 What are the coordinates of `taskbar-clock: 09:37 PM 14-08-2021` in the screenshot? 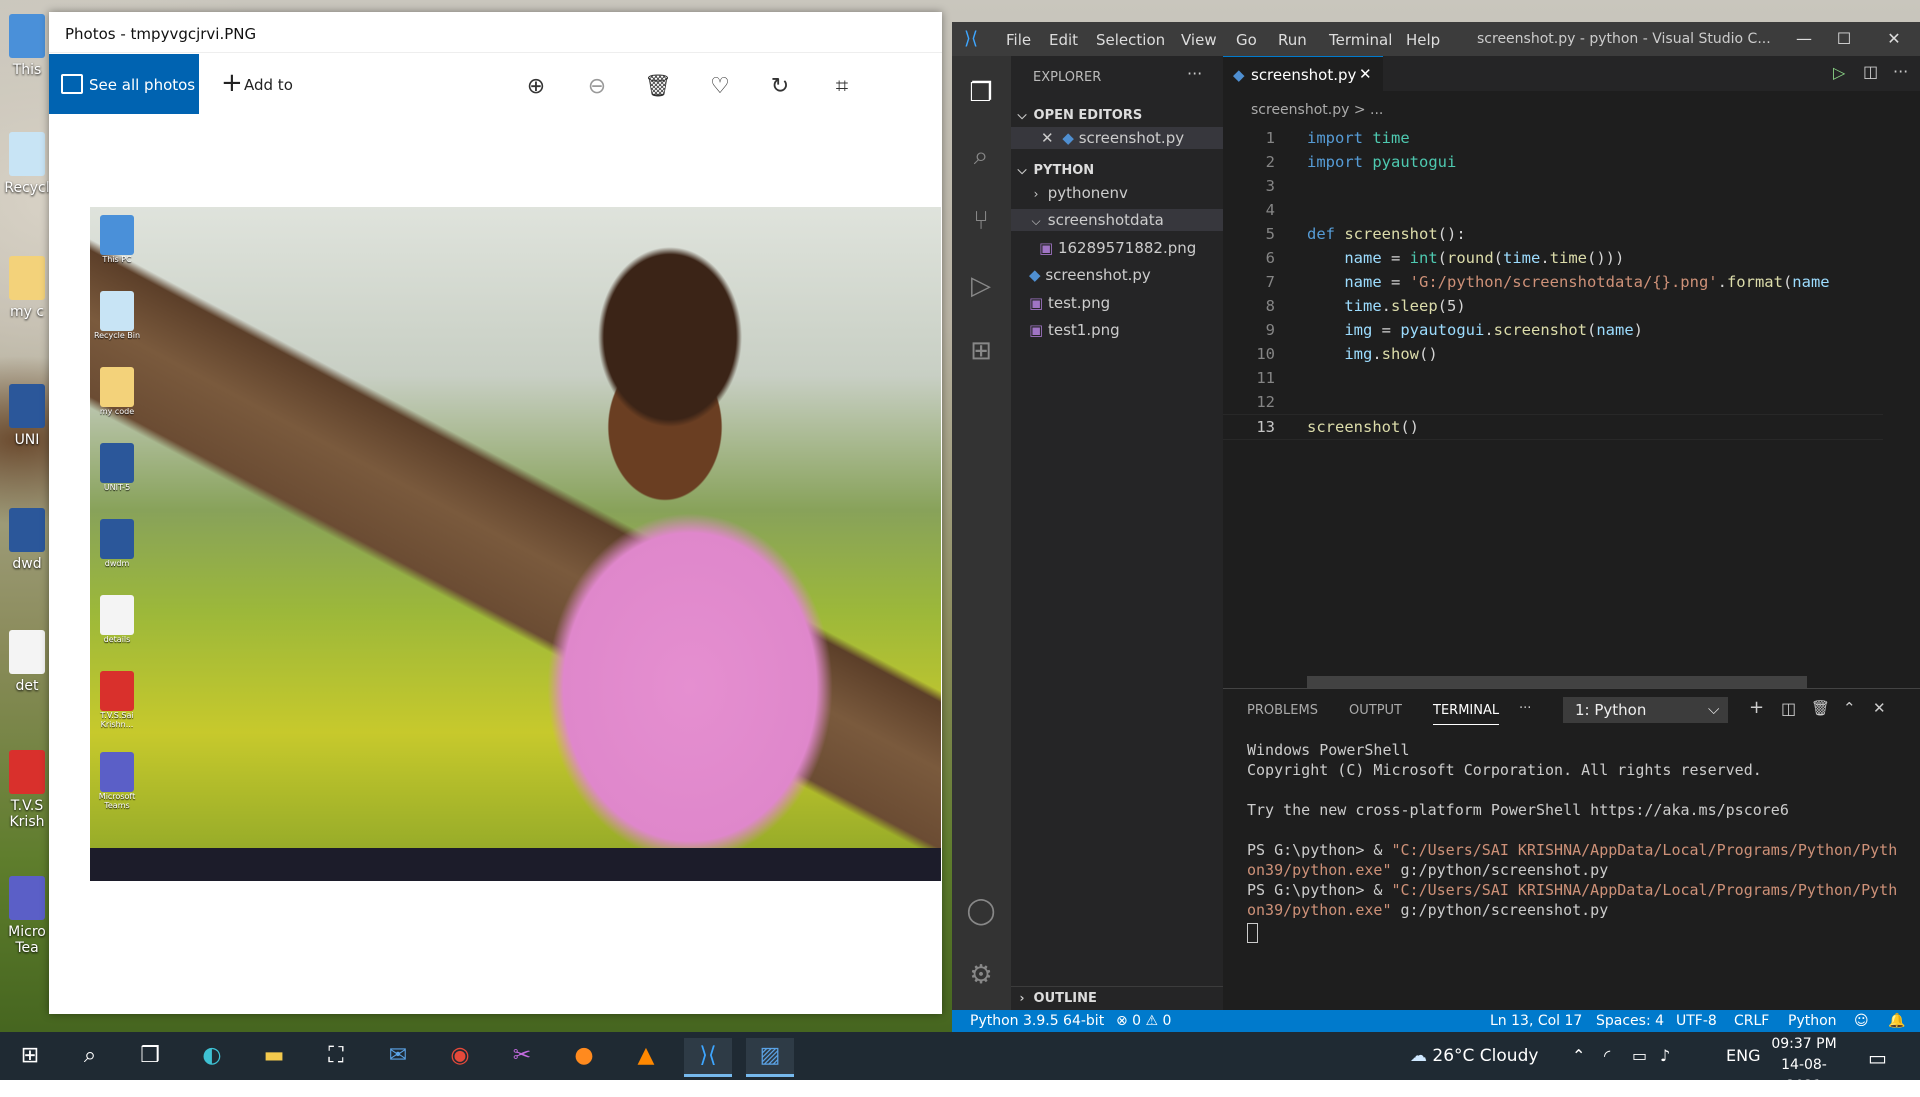 It's located at (1804, 1065).